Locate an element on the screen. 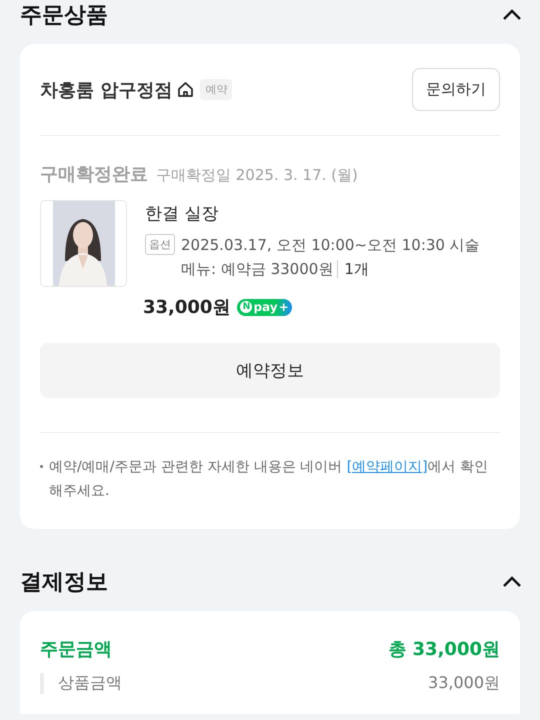 Image resolution: width=540 pixels, height=720 pixels. option-text: 2025.03.17, 오전 10:00~오전 10:30 시술메뉴: 예약금 33000원 1개 is located at coordinates (331, 257).